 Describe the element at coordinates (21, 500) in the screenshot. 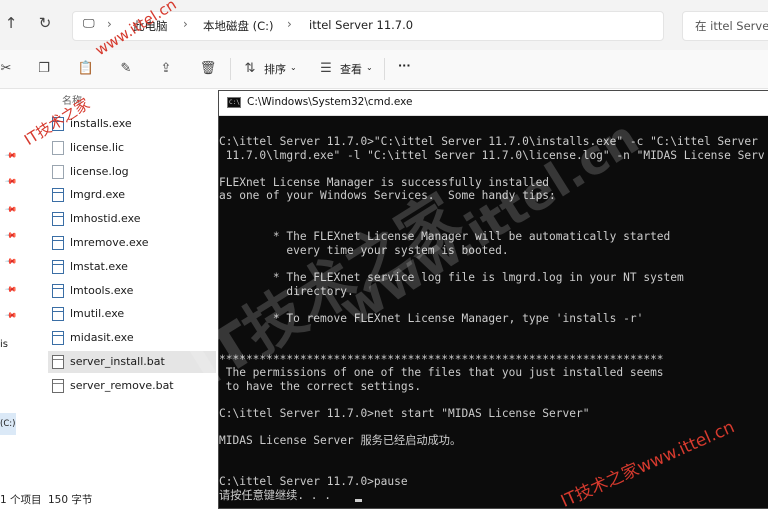

I see `status-item-count: 1 个项目` at that location.